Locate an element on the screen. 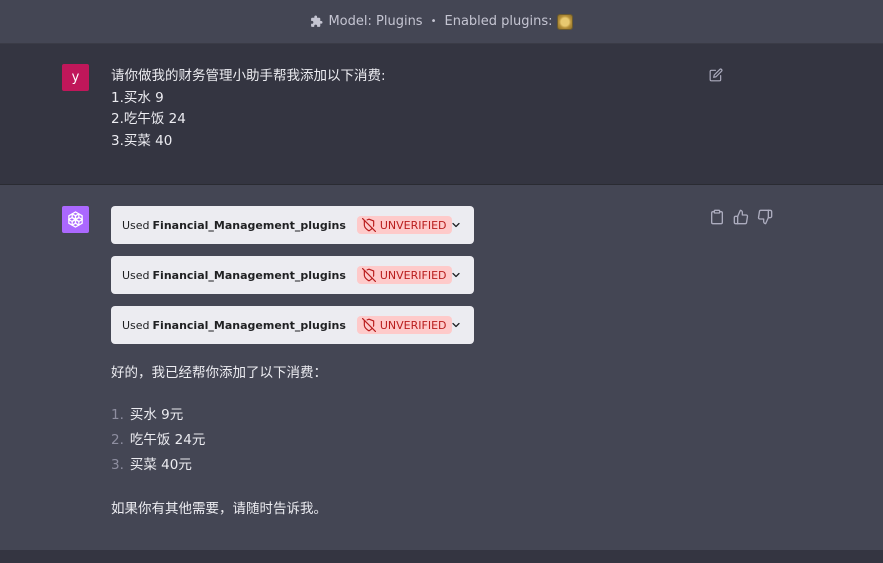  thumbs-down-icon is located at coordinates (765, 217).